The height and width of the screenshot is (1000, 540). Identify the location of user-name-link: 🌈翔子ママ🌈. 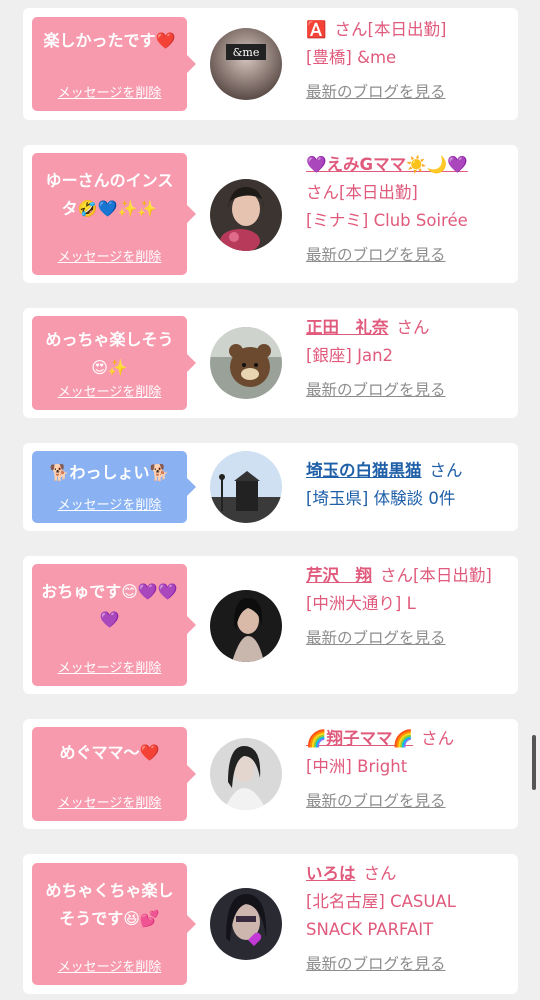
(359, 738).